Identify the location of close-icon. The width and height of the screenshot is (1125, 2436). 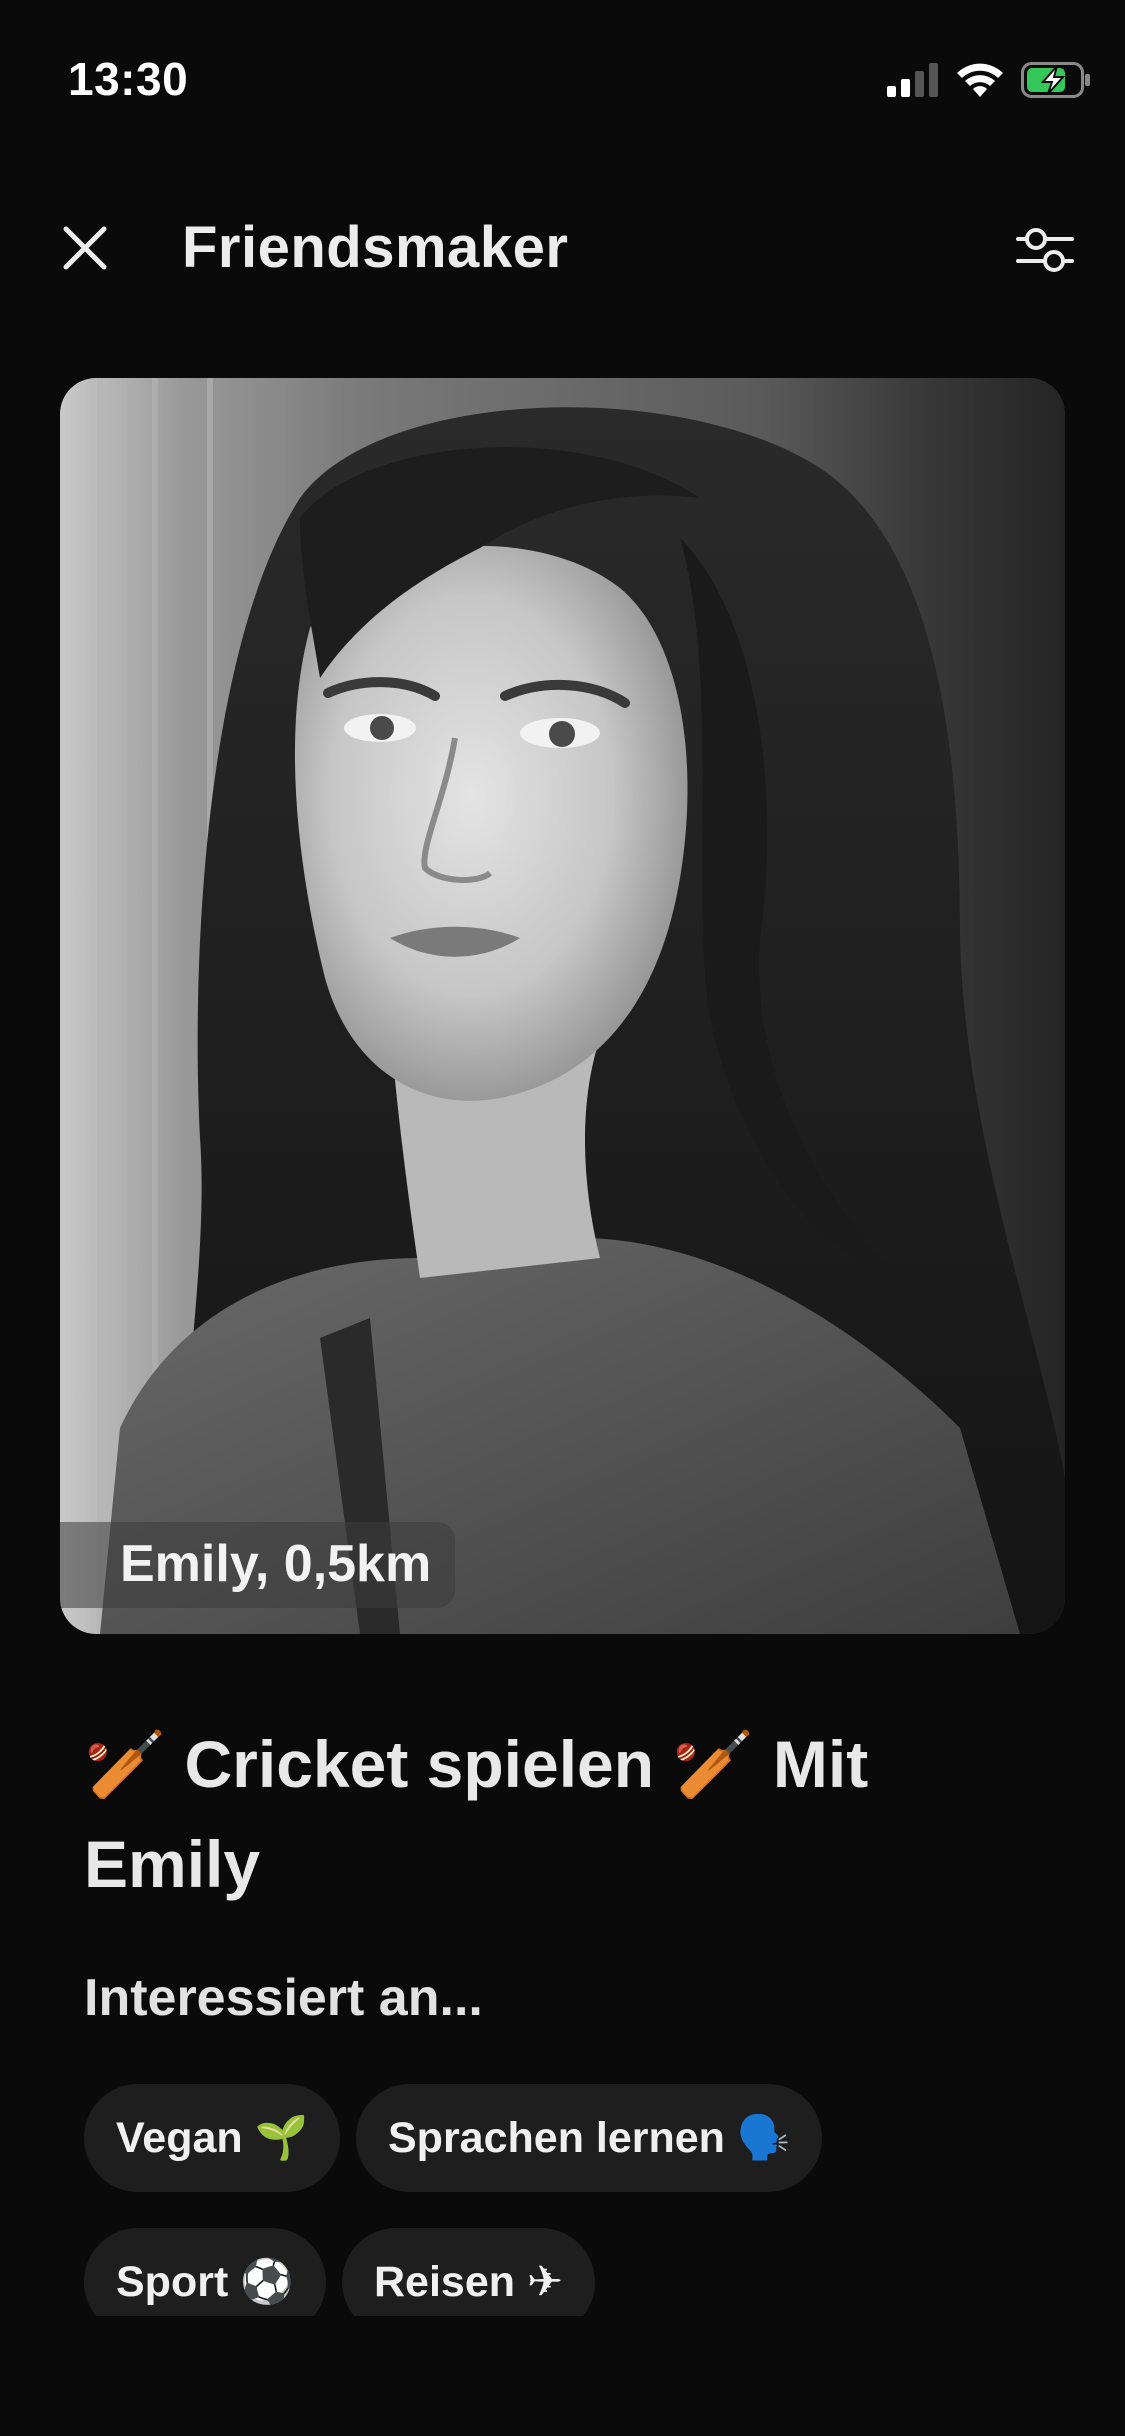
(85, 250).